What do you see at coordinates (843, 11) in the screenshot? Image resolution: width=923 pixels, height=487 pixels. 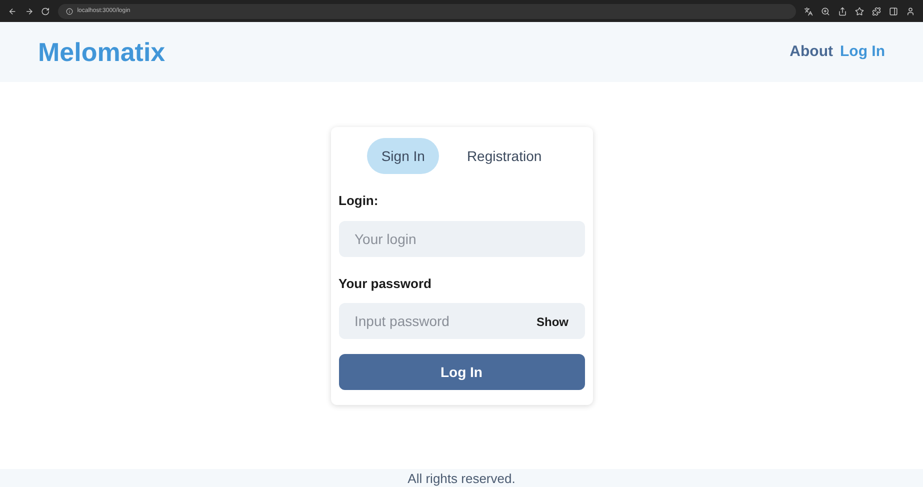 I see `share-icon` at bounding box center [843, 11].